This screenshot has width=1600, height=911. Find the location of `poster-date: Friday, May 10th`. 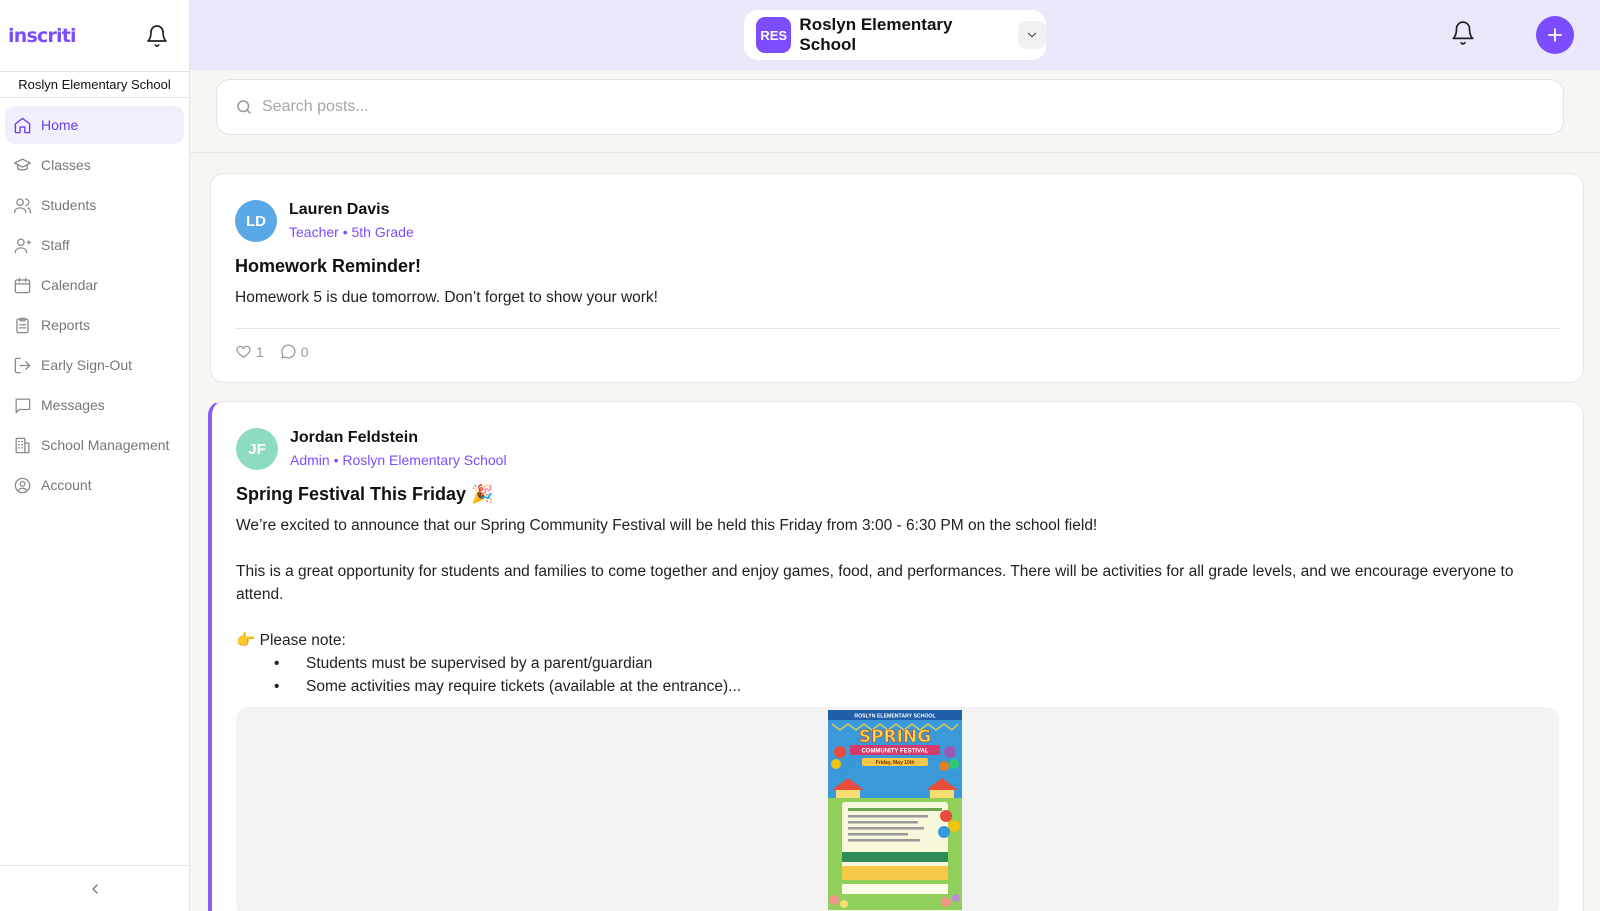

poster-date: Friday, May 10th is located at coordinates (895, 763).